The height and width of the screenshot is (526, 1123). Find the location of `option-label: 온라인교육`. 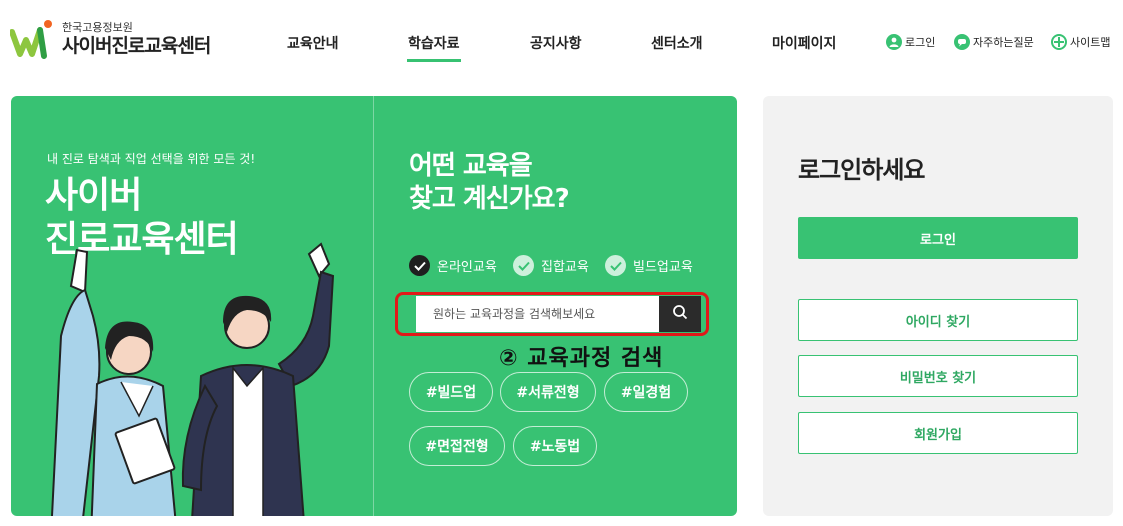

option-label: 온라인교육 is located at coordinates (467, 267).